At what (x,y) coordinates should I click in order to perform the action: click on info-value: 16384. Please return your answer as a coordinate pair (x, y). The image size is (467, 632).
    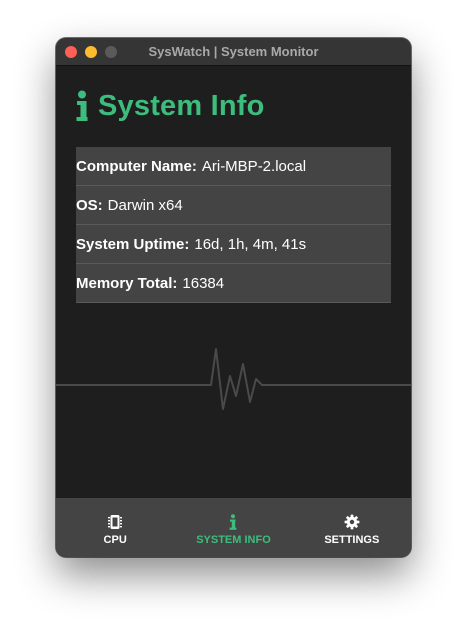
    Looking at the image, I should click on (203, 283).